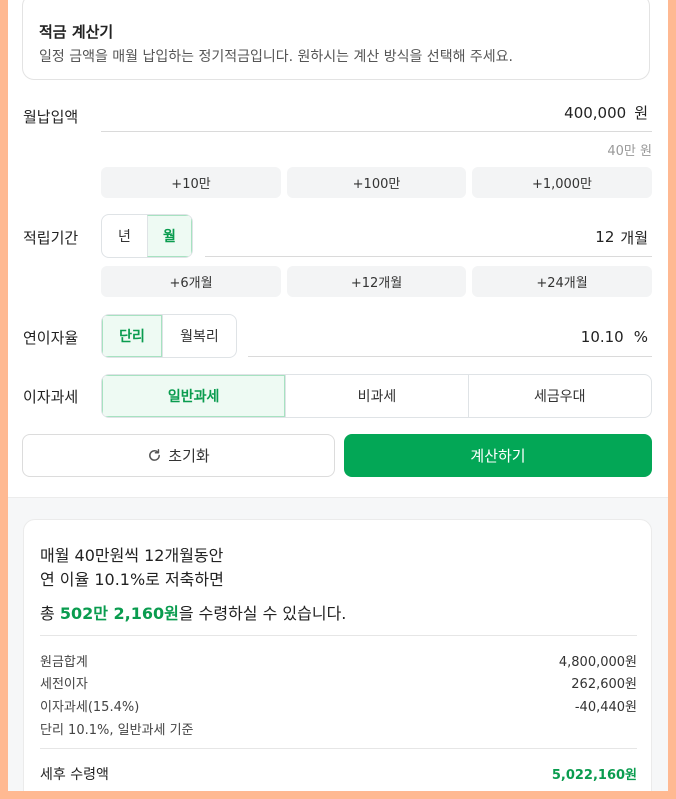 Image resolution: width=676 pixels, height=799 pixels. What do you see at coordinates (376, 182) in the screenshot?
I see `add-100man-button: +100만` at bounding box center [376, 182].